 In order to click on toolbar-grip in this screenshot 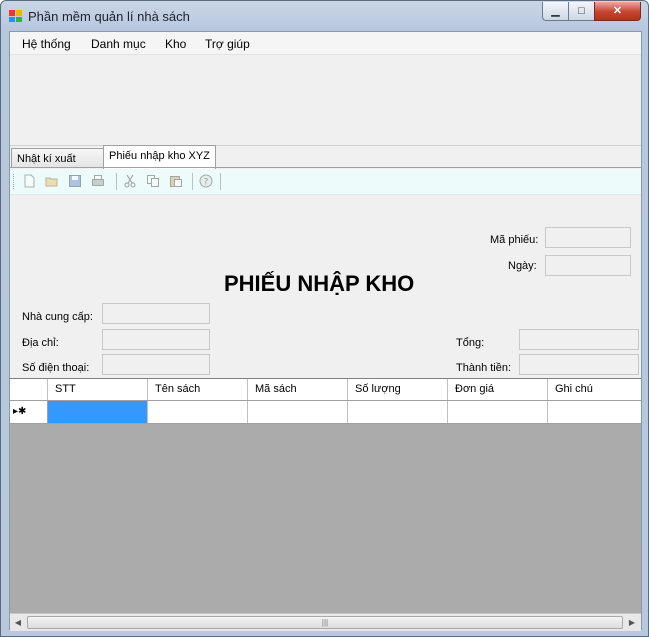, I will do `click(15, 181)`.